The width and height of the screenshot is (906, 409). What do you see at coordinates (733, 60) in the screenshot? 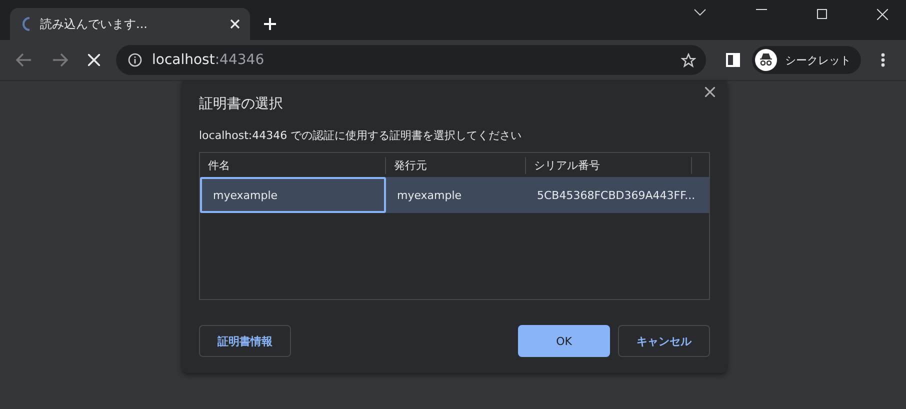
I see `side-panel-icon` at bounding box center [733, 60].